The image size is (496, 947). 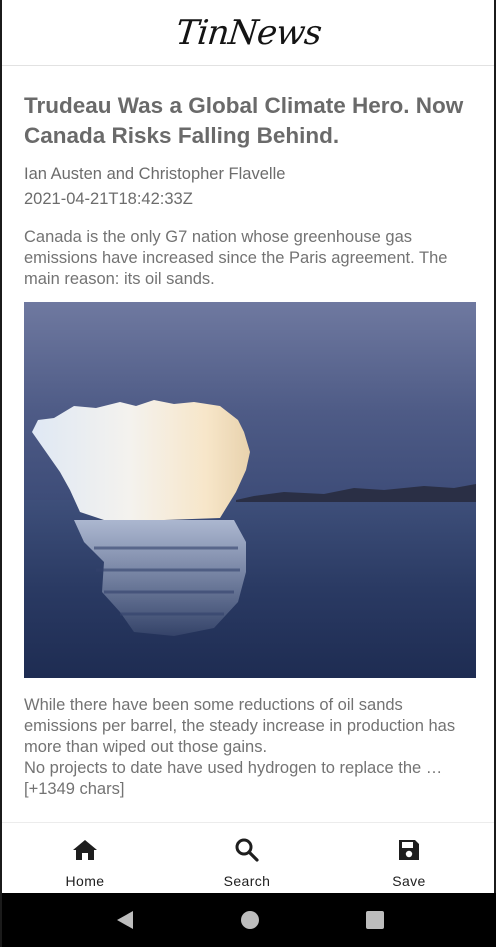 I want to click on nav-search: Search, so click(x=247, y=858).